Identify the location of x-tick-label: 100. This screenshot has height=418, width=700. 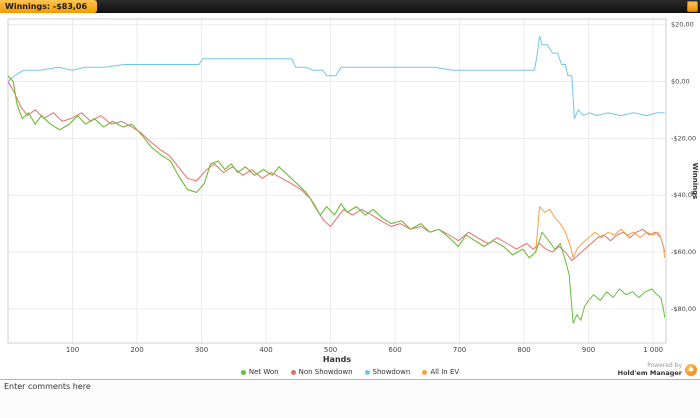
(72, 350).